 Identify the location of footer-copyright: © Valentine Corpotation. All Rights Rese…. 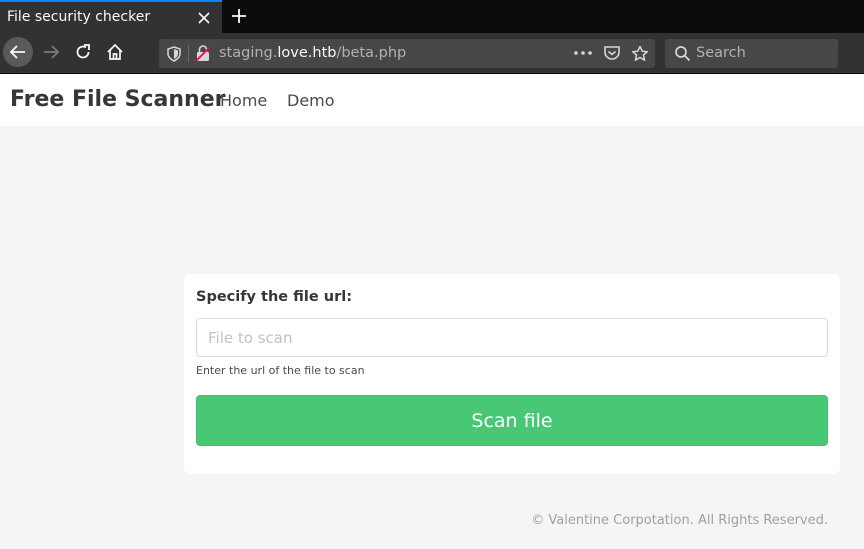
(679, 520).